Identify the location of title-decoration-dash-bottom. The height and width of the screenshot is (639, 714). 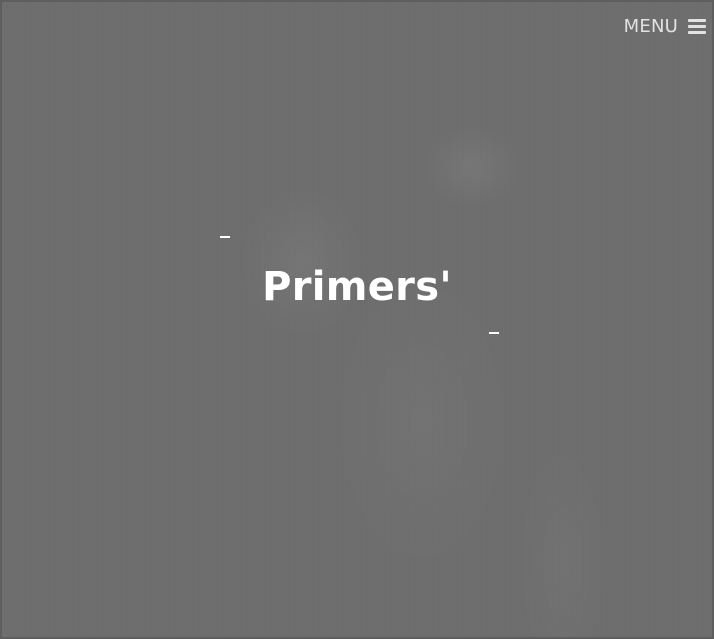
(494, 333).